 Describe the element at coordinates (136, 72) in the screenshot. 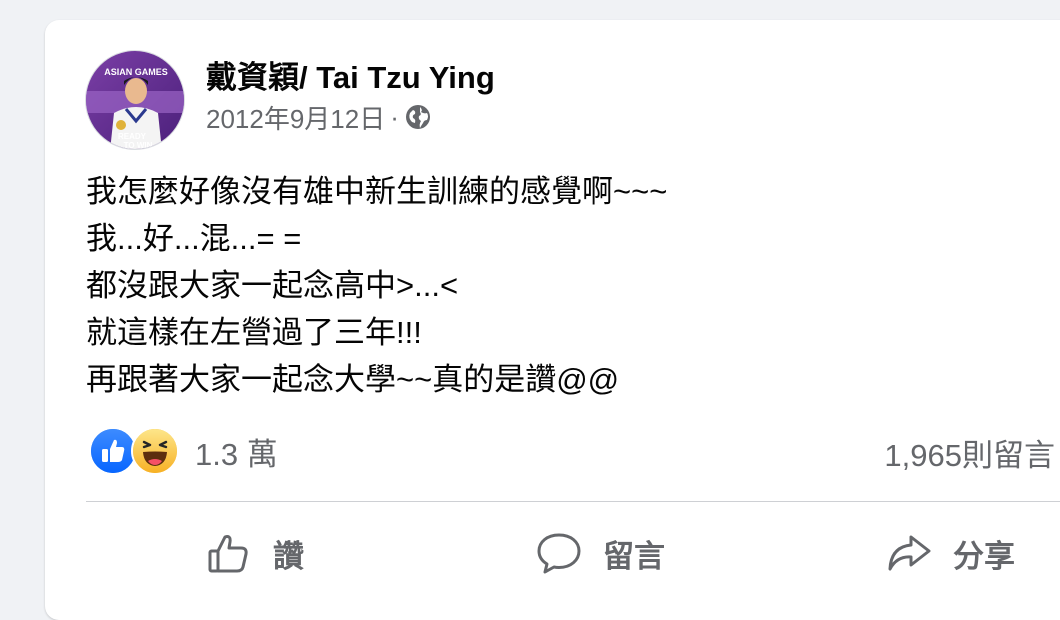

I see `svg-text: ASIAN GAMES` at that location.